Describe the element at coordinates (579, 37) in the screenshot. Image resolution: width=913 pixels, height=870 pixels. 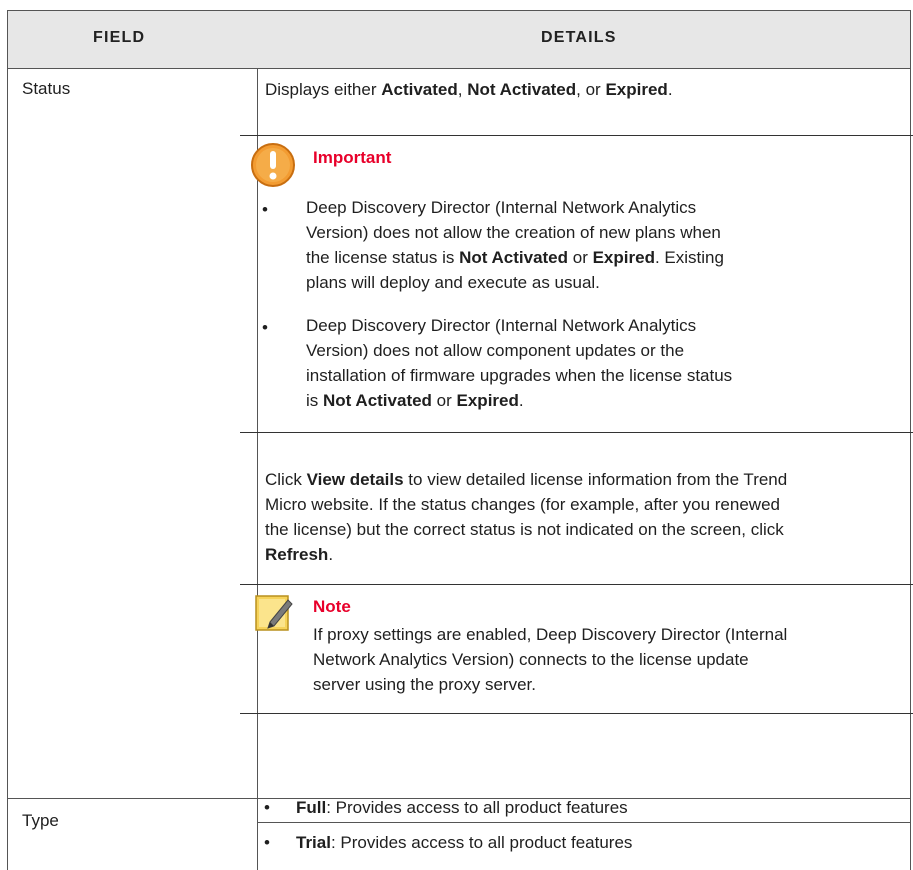
I see `details-column-header: Details` at that location.